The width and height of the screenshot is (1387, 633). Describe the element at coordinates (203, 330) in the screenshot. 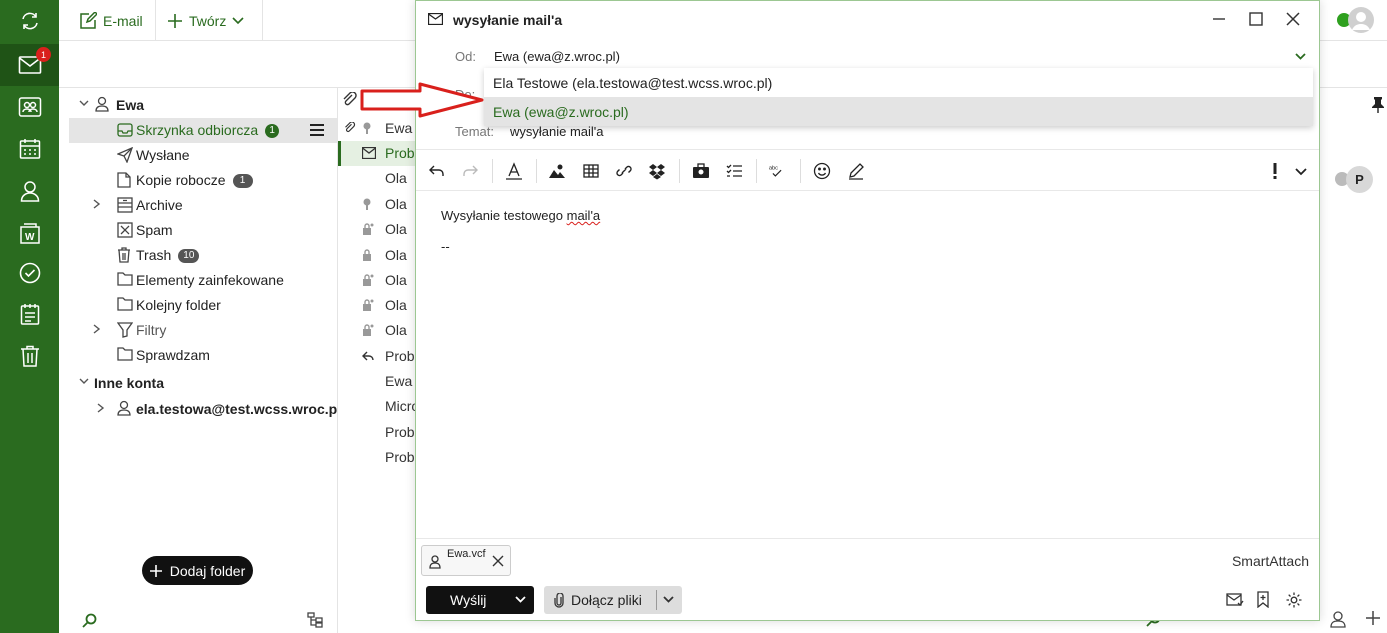

I see `folder-filters: Filtry` at that location.